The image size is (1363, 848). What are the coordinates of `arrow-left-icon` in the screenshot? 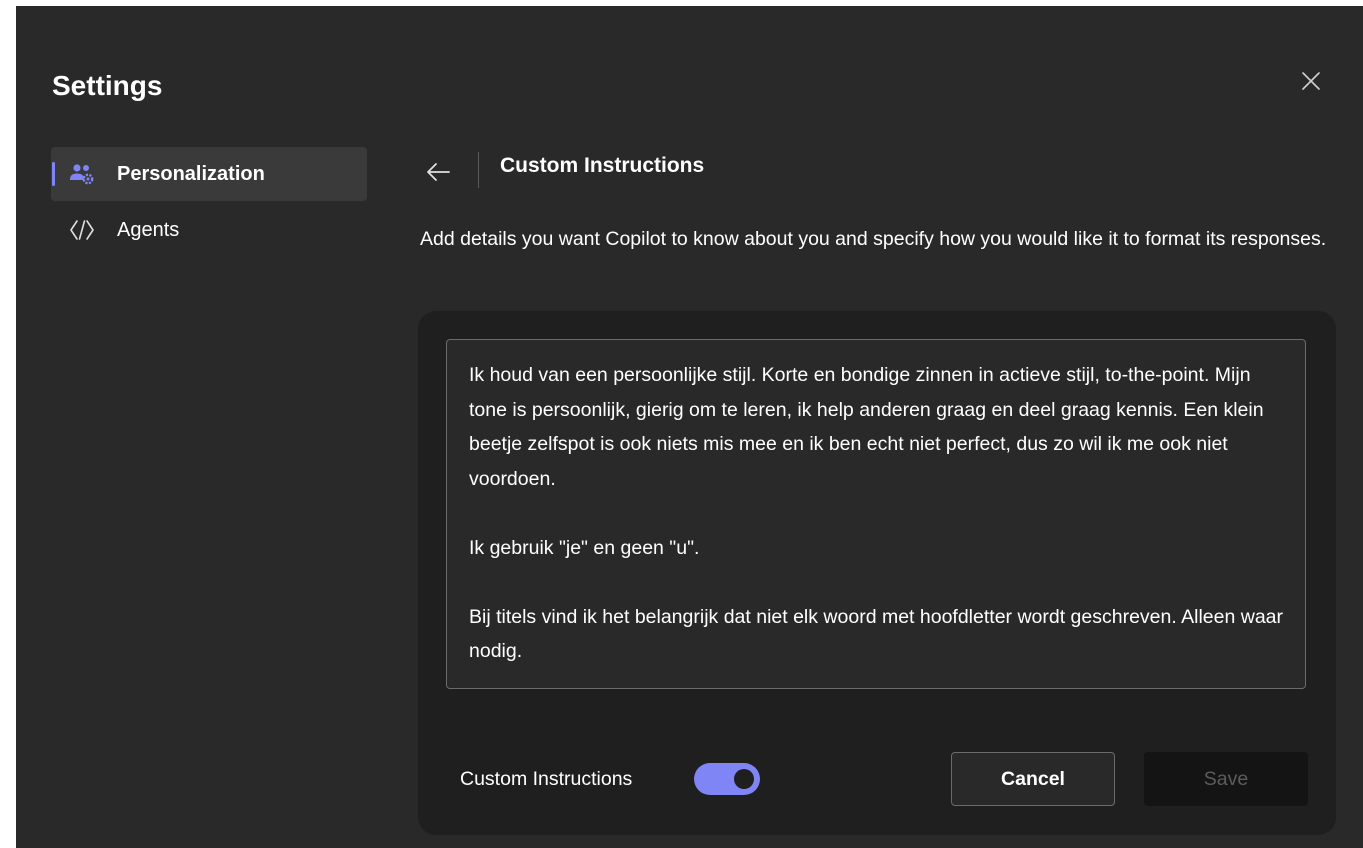 It's located at (438, 172).